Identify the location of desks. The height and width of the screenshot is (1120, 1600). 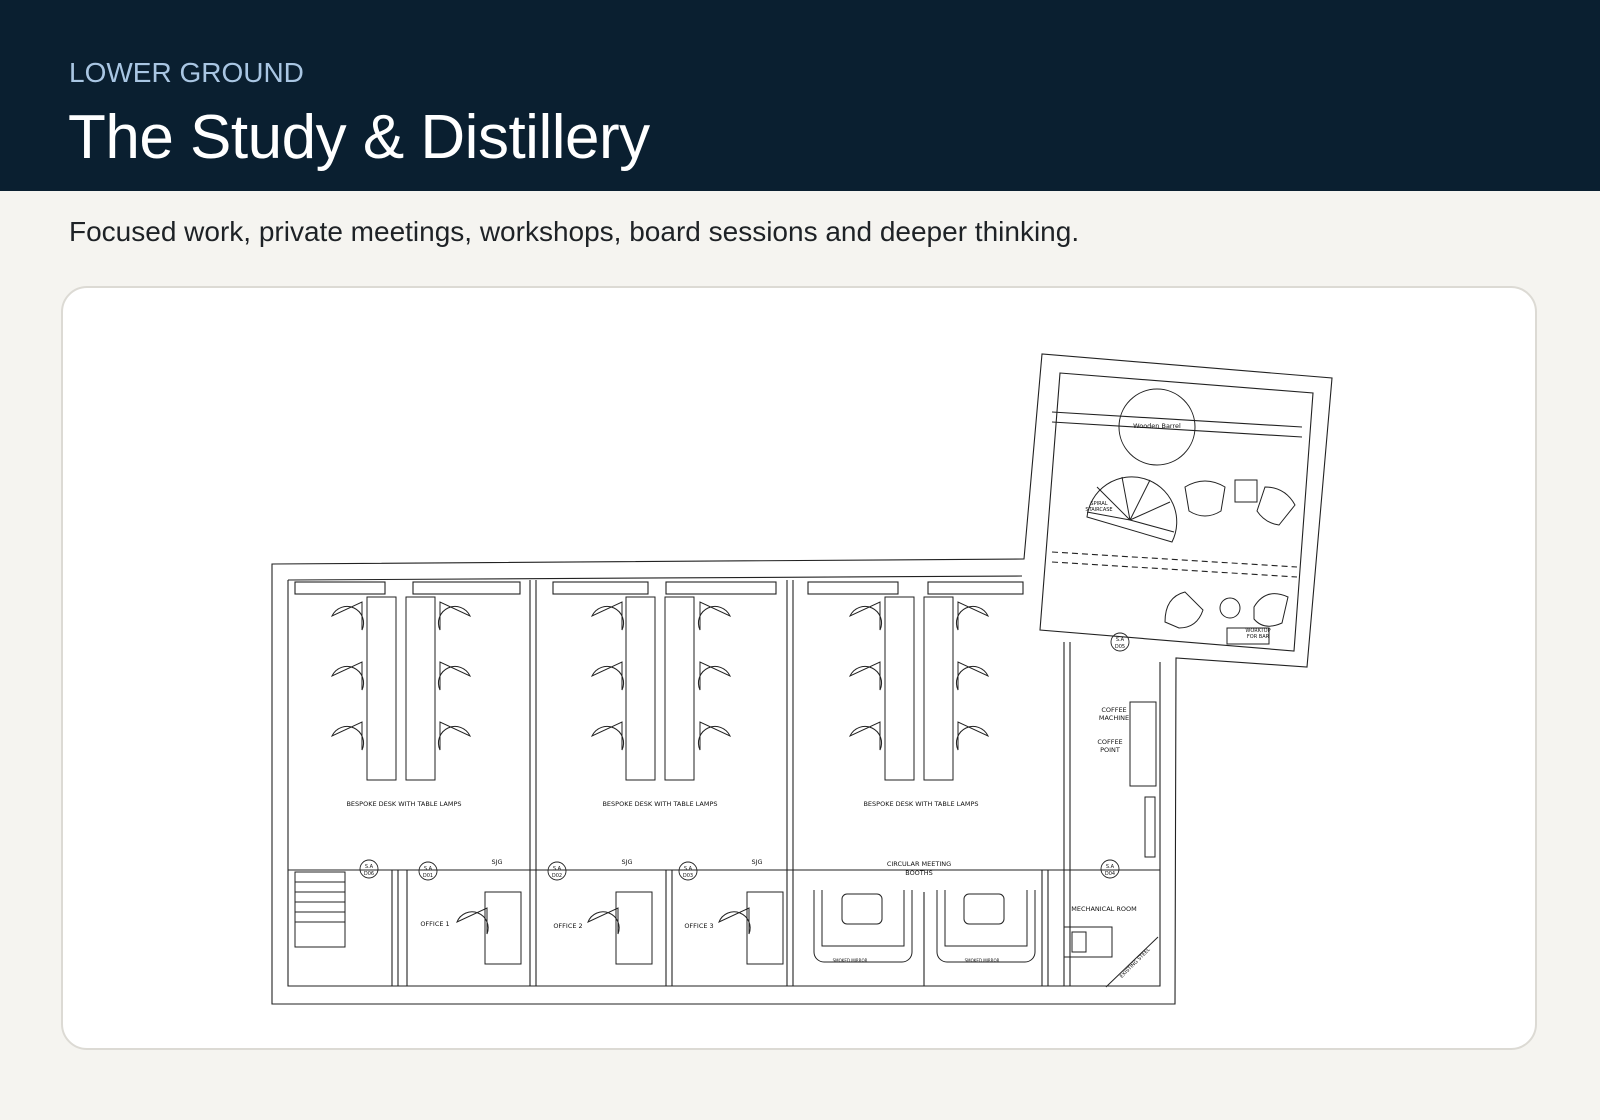
(660, 780).